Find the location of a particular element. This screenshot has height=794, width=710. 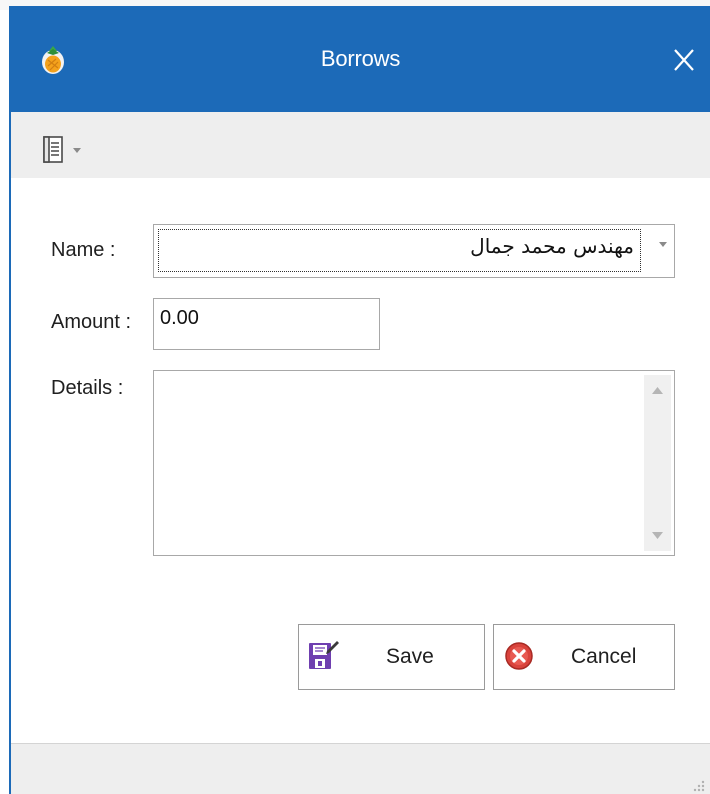

name-combobox: مهندس محمد جمال is located at coordinates (414, 251).